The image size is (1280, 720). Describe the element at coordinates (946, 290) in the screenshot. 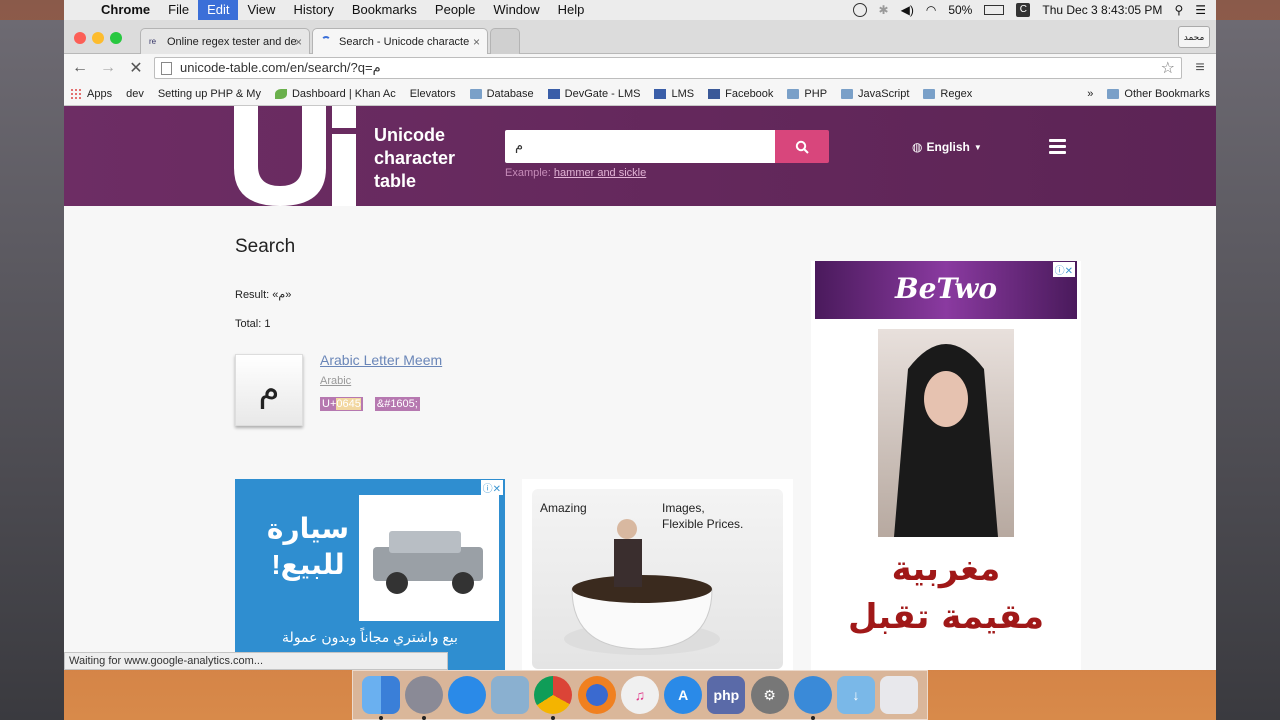

I see `ad-banner: BeTwo` at that location.